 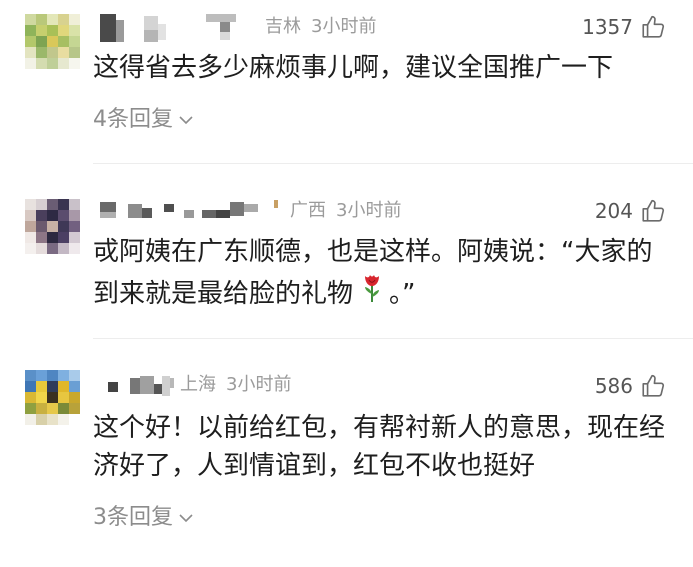 I want to click on comment-text-line: 戓阿姨在广东顺德，也是这样。阿姨说：“大家的, so click(x=373, y=252).